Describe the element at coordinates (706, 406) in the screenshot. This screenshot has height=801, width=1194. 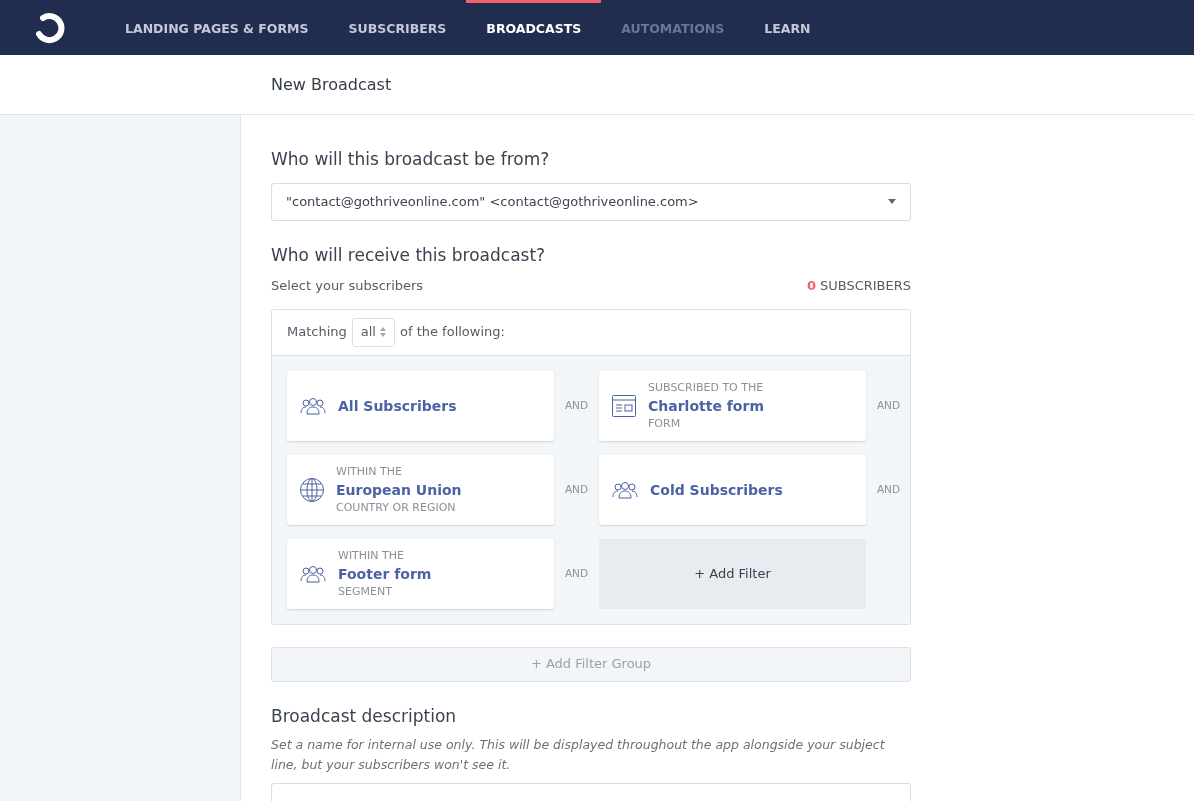
I see `filter-name: Charlotte form` at that location.